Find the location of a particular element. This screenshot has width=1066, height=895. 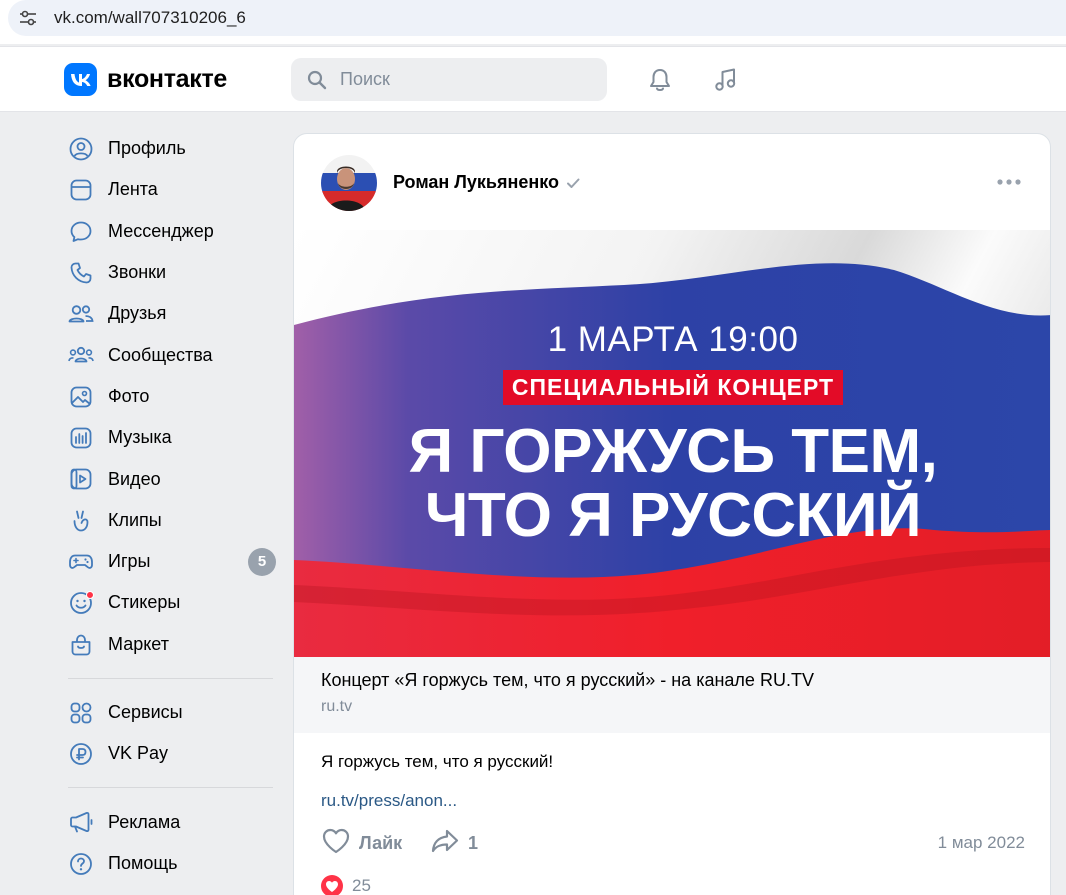

vk-logo: вконтакте is located at coordinates (145, 79).